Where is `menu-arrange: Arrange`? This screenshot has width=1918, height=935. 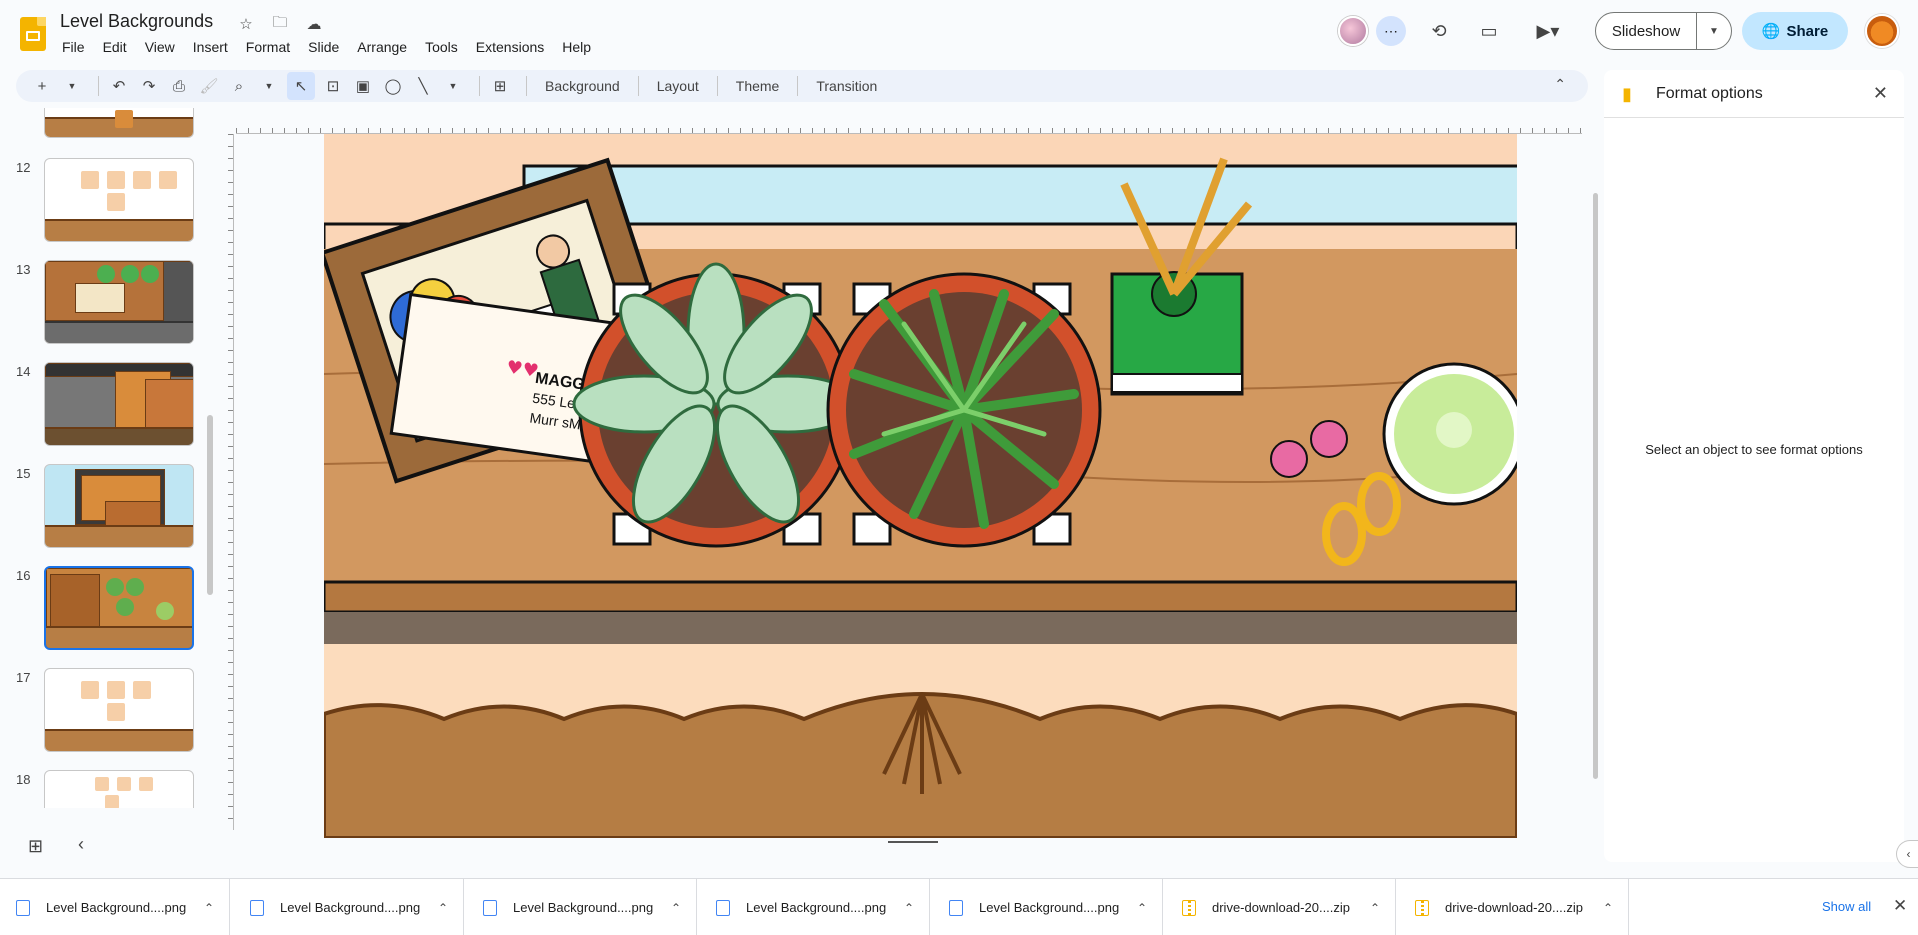
menu-arrange: Arrange is located at coordinates (385, 47).